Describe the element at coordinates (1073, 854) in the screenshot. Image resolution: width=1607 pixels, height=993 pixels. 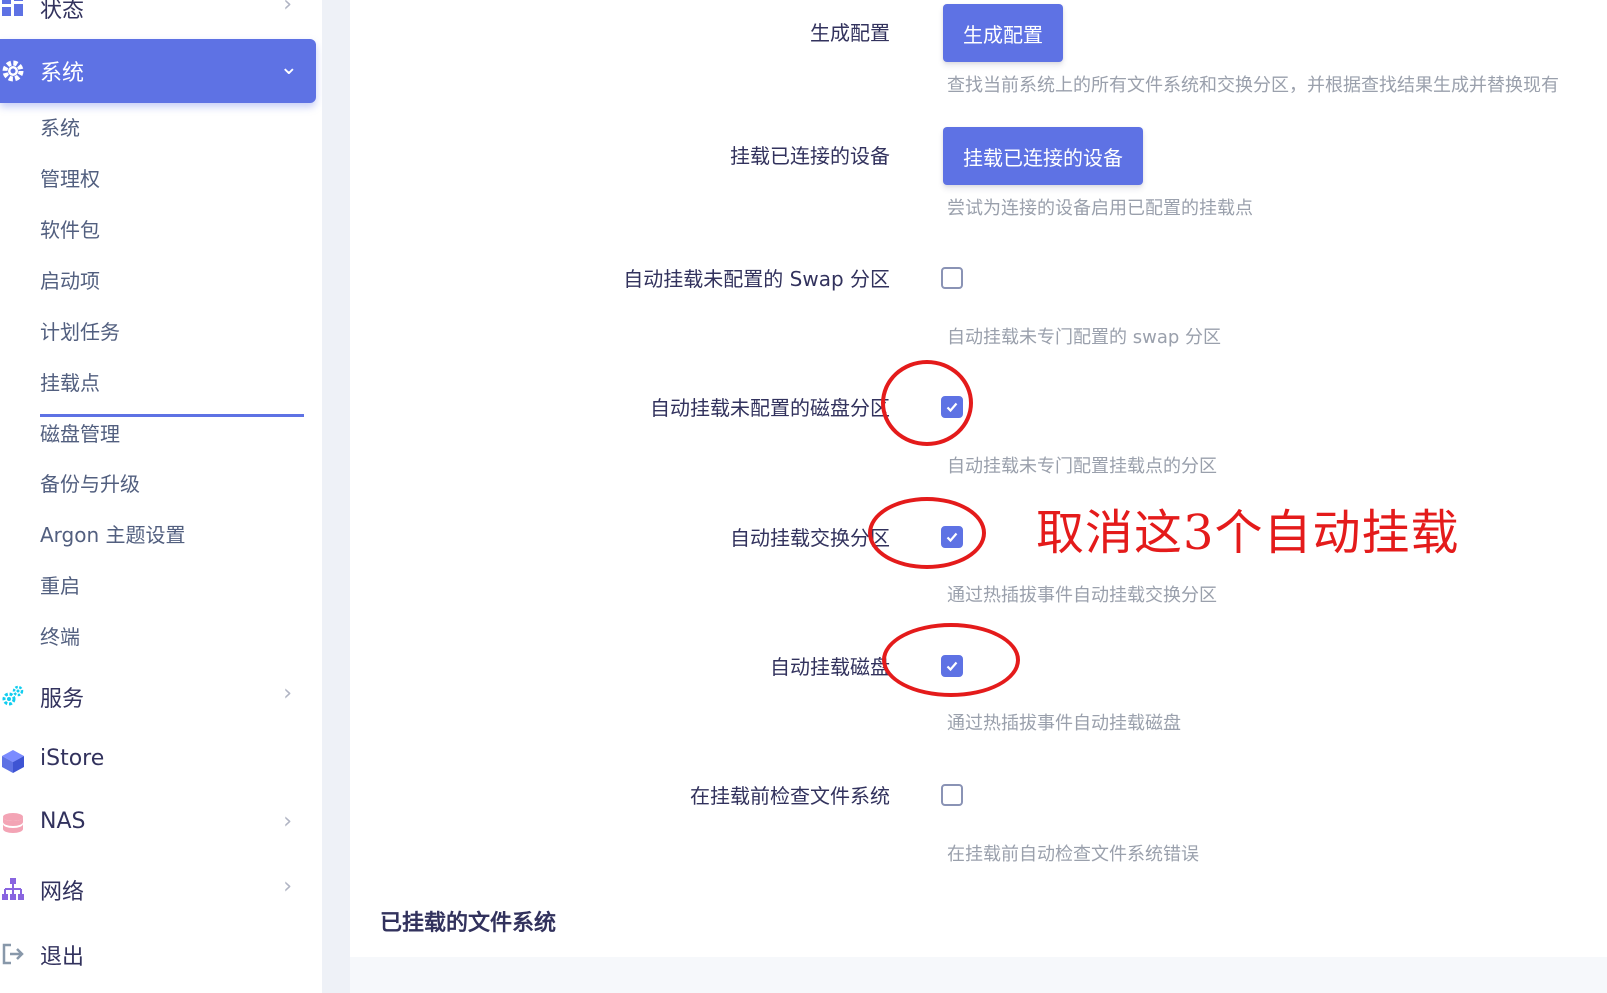
I see `check-fs-description: 在挂载前自动检查文件系统错误` at that location.